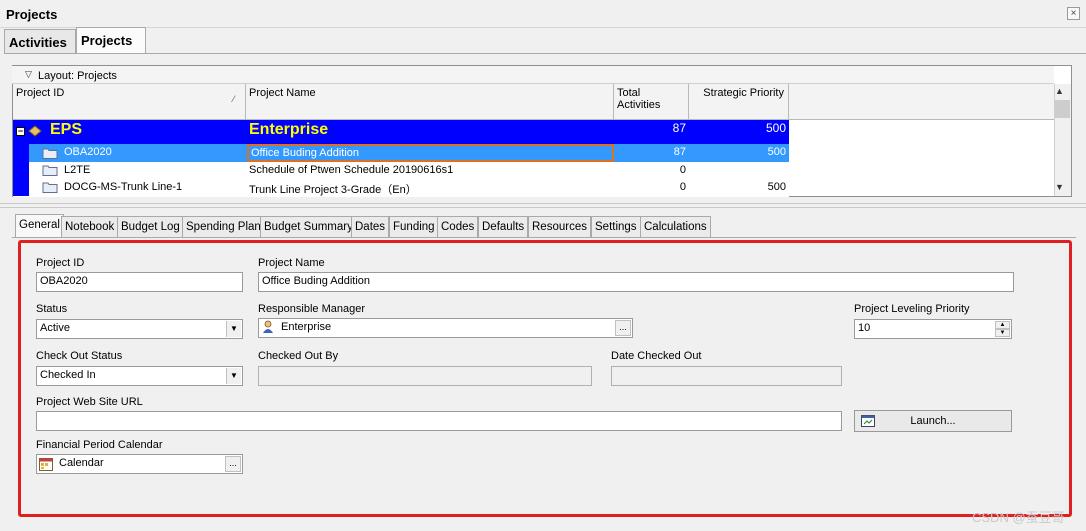  I want to click on scroll-thumb, so click(1062, 109).